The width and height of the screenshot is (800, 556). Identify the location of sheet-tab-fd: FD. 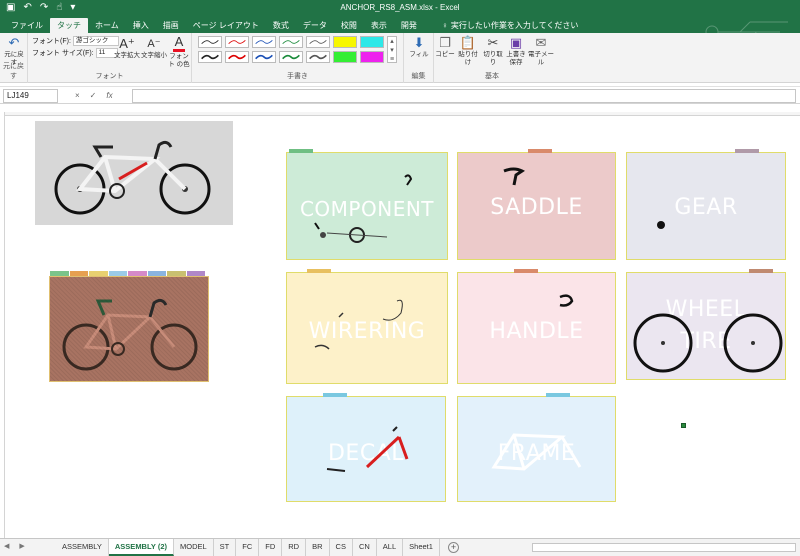
(271, 547).